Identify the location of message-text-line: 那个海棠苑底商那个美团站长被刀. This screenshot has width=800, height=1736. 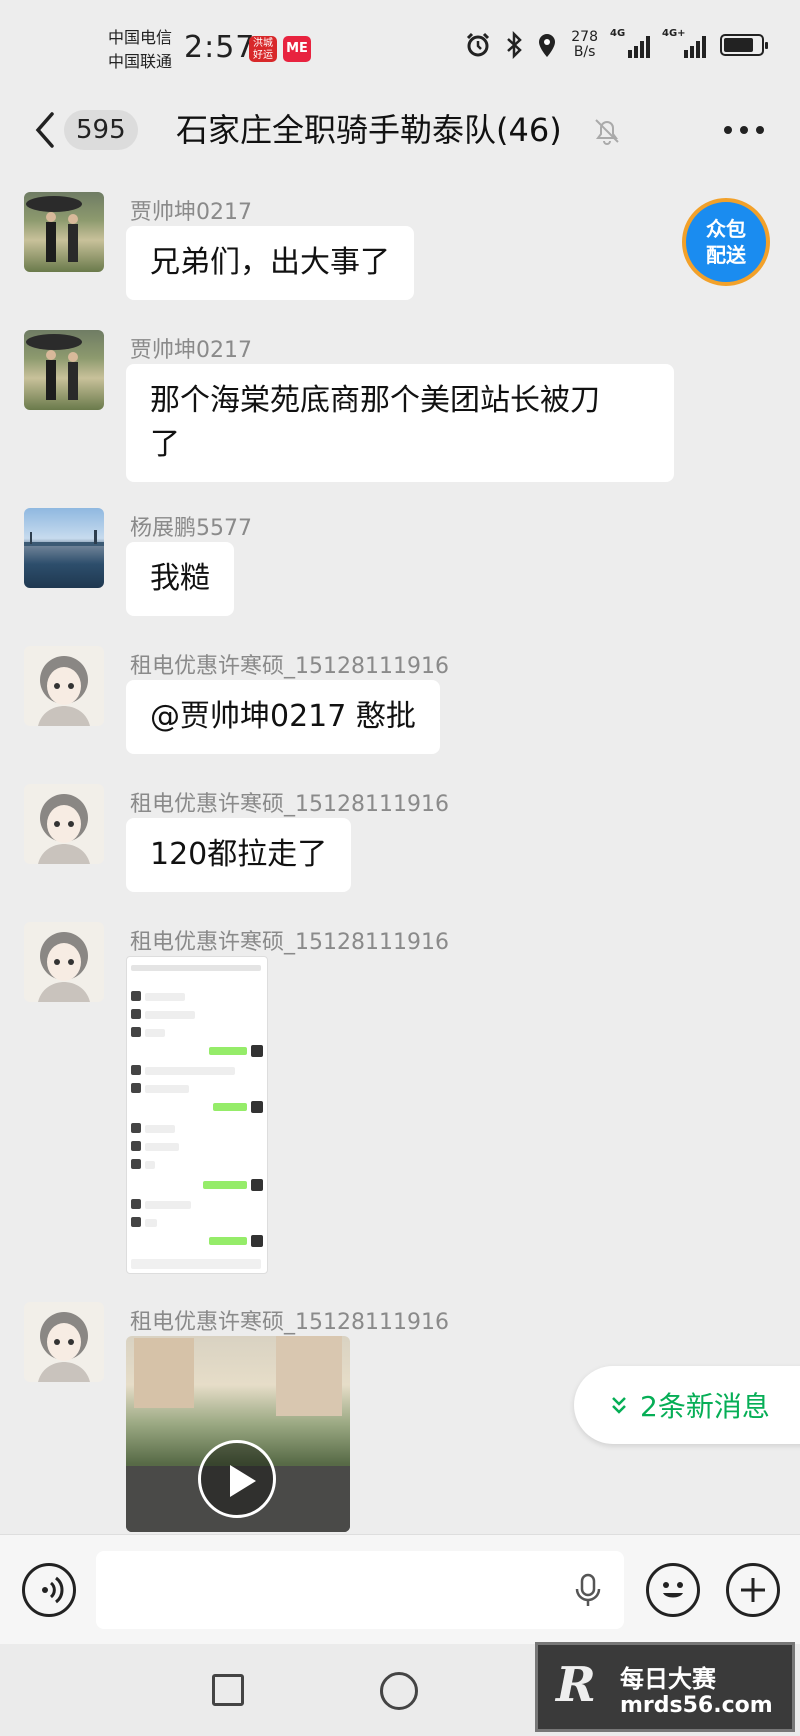
(375, 400).